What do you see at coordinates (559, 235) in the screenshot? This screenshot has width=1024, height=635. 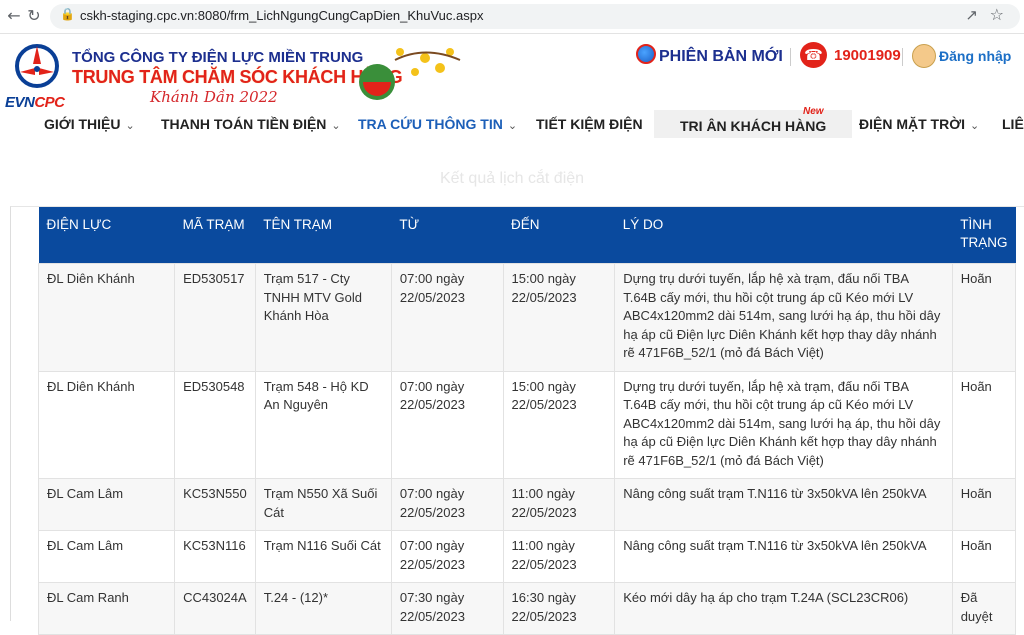 I see `column-header: ĐẾN` at bounding box center [559, 235].